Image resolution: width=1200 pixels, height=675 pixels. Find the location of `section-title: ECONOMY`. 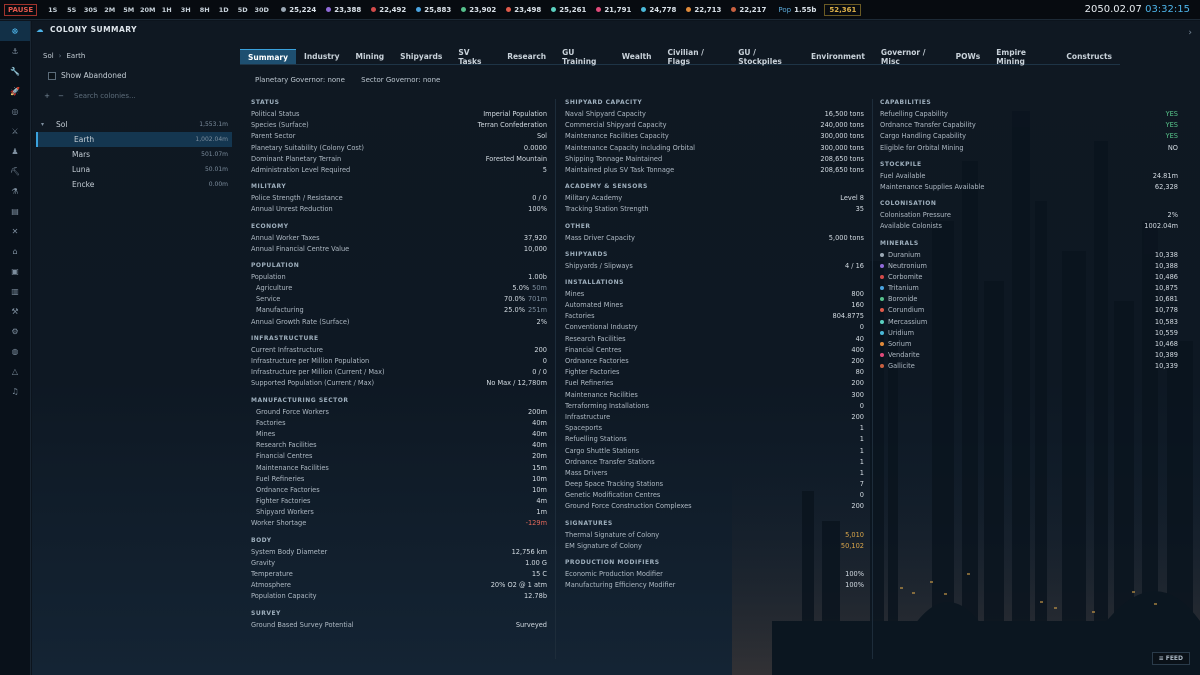

section-title: ECONOMY is located at coordinates (270, 226).